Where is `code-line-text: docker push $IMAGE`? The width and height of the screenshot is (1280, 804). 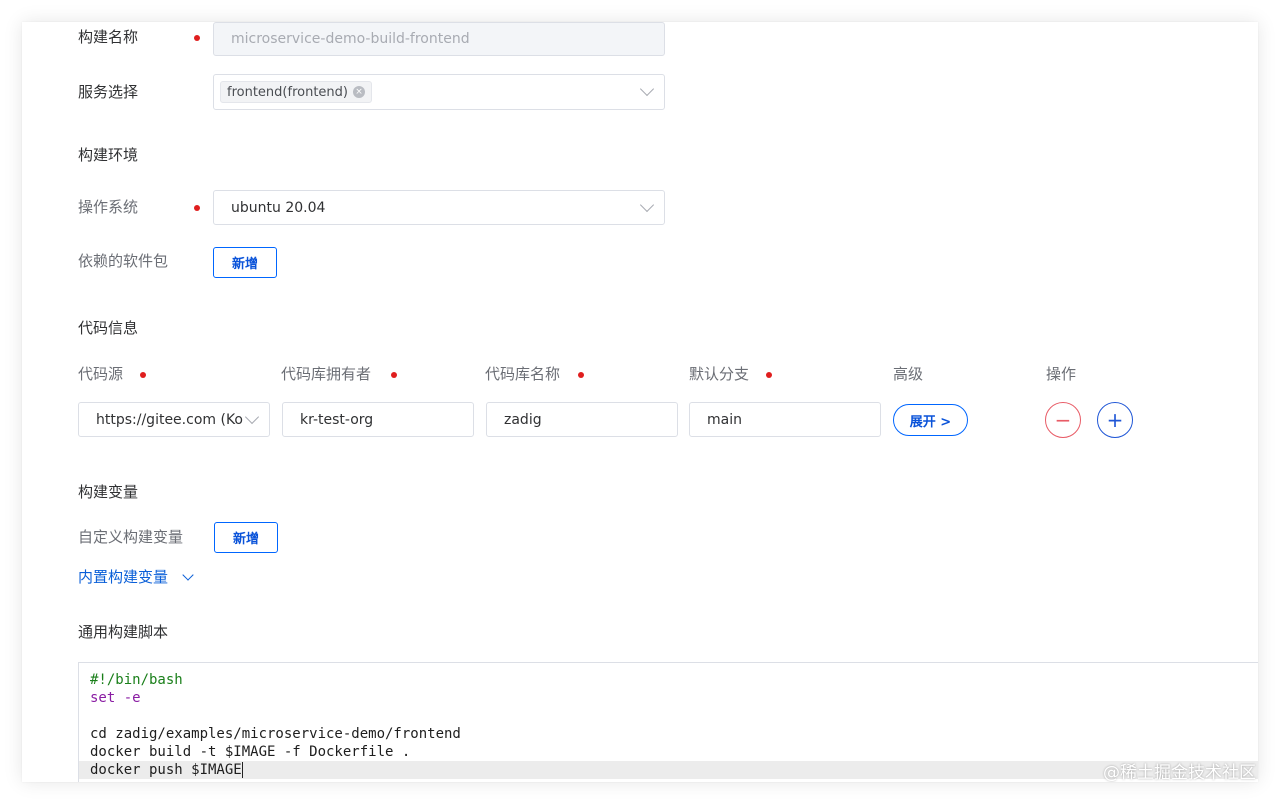
code-line-text: docker push $IMAGE is located at coordinates (166, 770).